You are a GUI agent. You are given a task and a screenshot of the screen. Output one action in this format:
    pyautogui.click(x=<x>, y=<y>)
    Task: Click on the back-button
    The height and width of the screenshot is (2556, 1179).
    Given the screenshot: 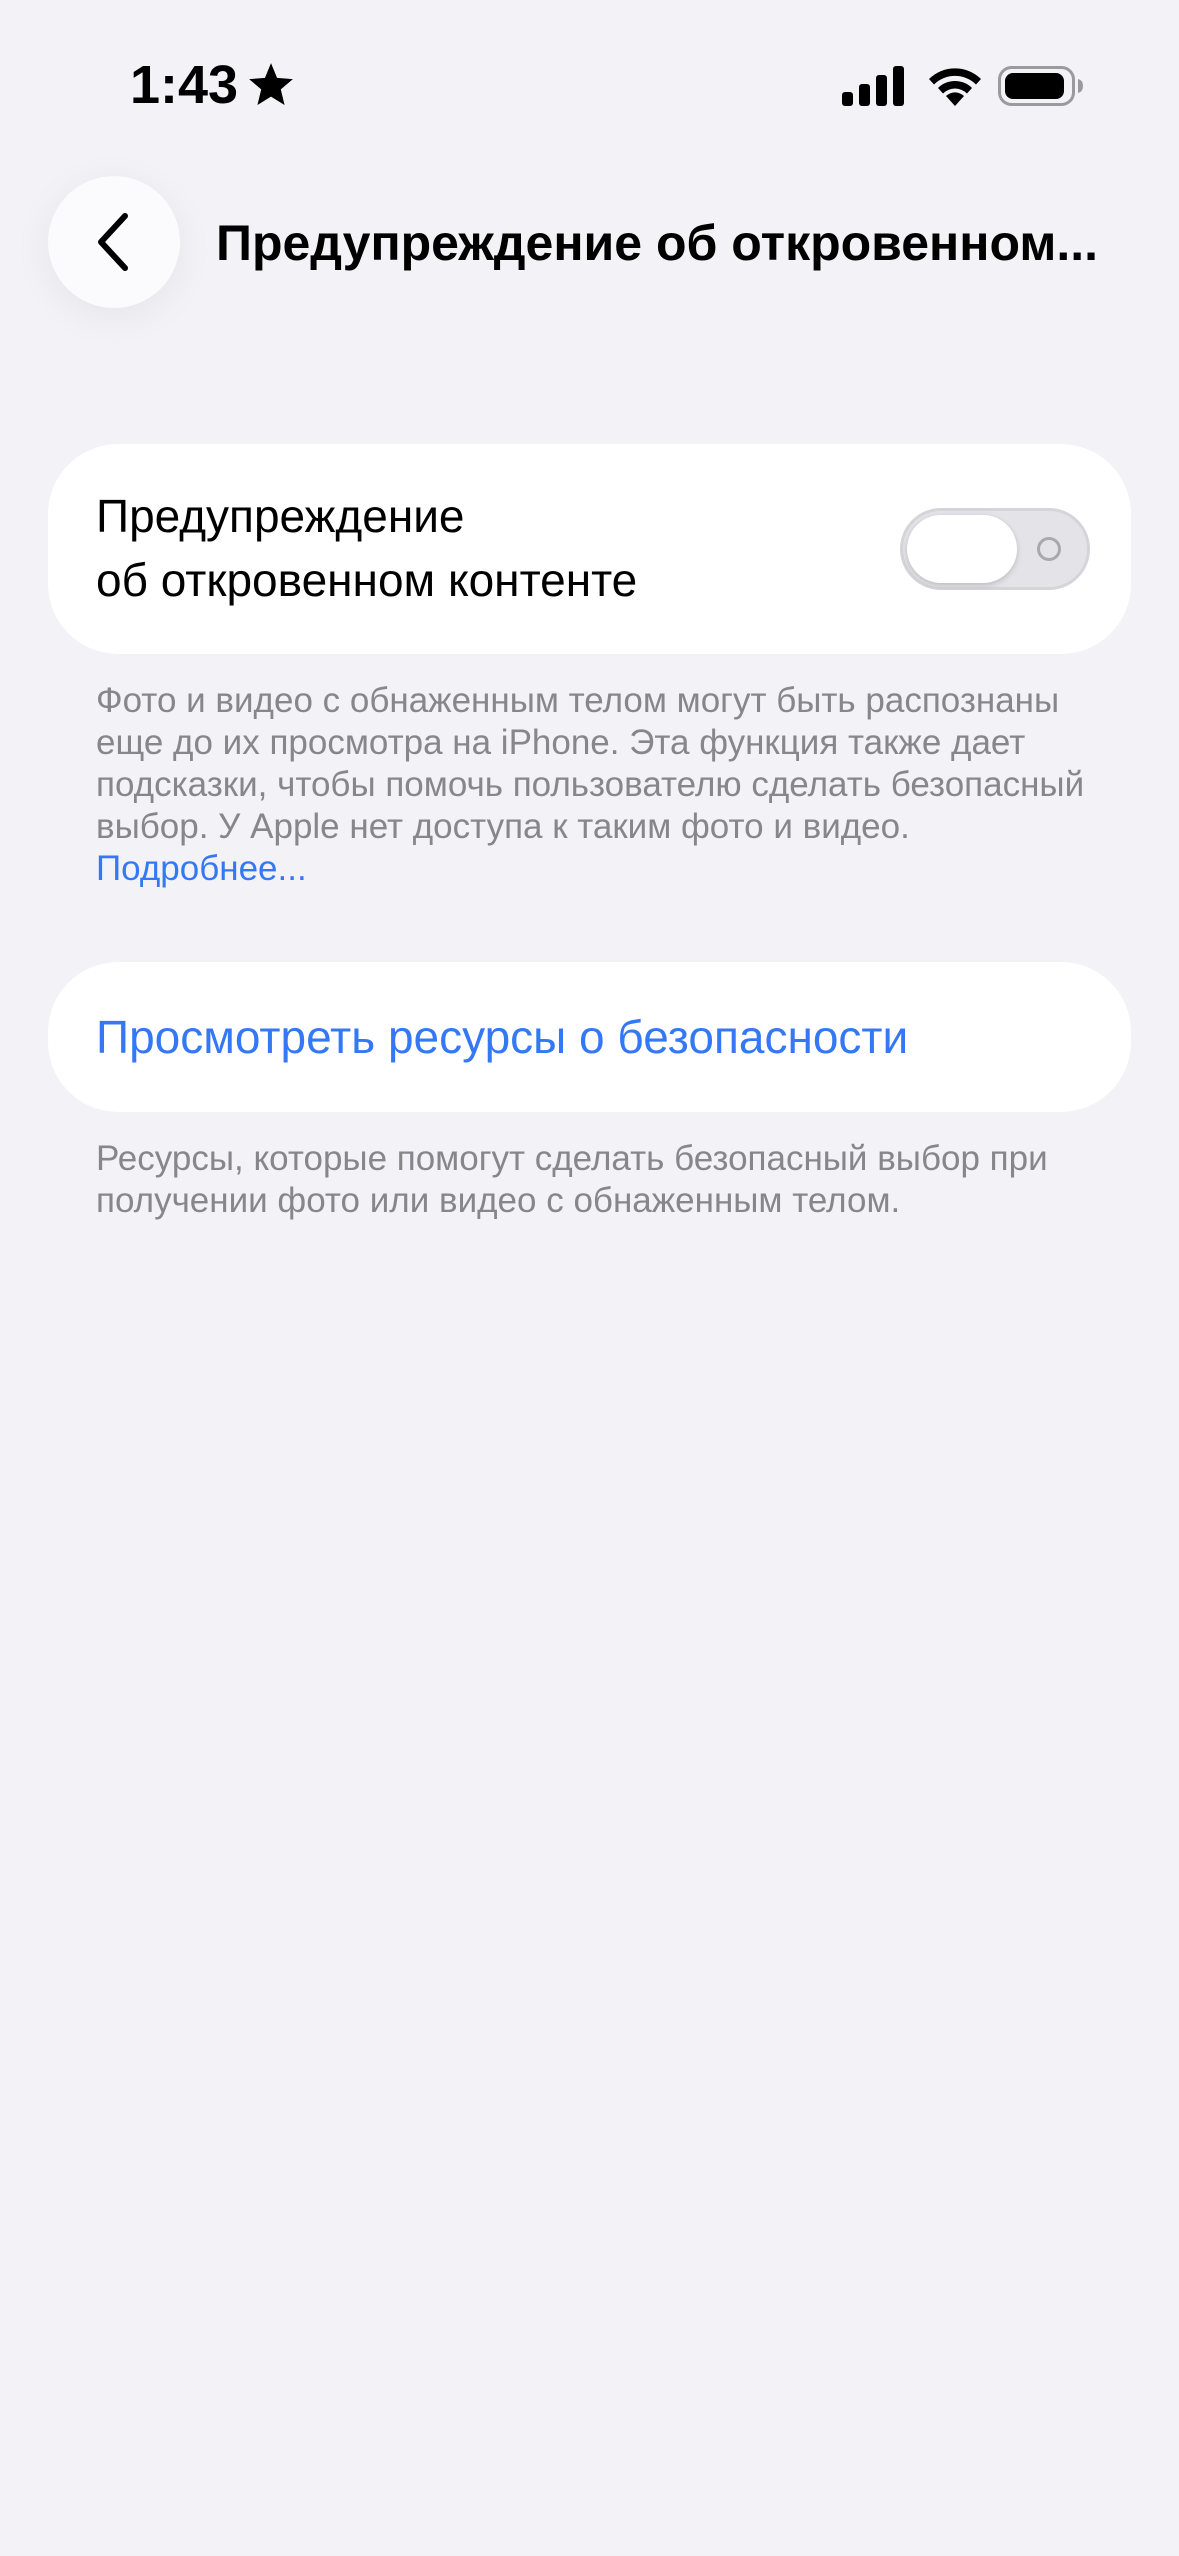 What is the action you would take?
    pyautogui.click(x=114, y=242)
    